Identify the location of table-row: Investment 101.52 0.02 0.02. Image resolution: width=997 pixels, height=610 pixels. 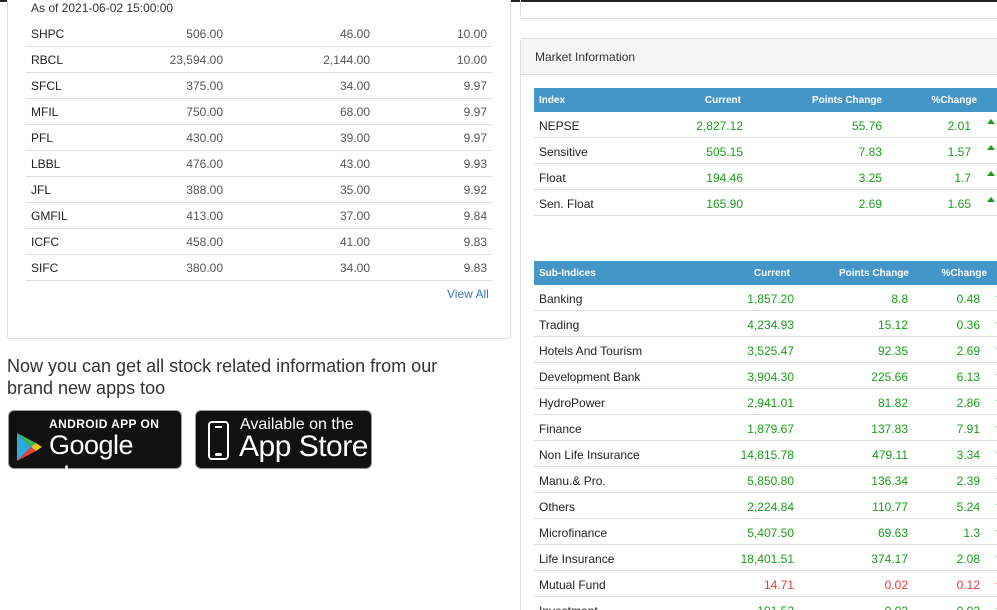
(765, 603).